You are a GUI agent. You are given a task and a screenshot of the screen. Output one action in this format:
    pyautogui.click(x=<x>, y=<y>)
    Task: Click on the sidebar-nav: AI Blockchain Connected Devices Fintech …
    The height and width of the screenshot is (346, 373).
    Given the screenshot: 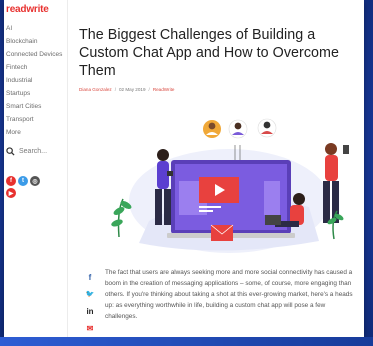 What is the action you would take?
    pyautogui.click(x=36, y=81)
    